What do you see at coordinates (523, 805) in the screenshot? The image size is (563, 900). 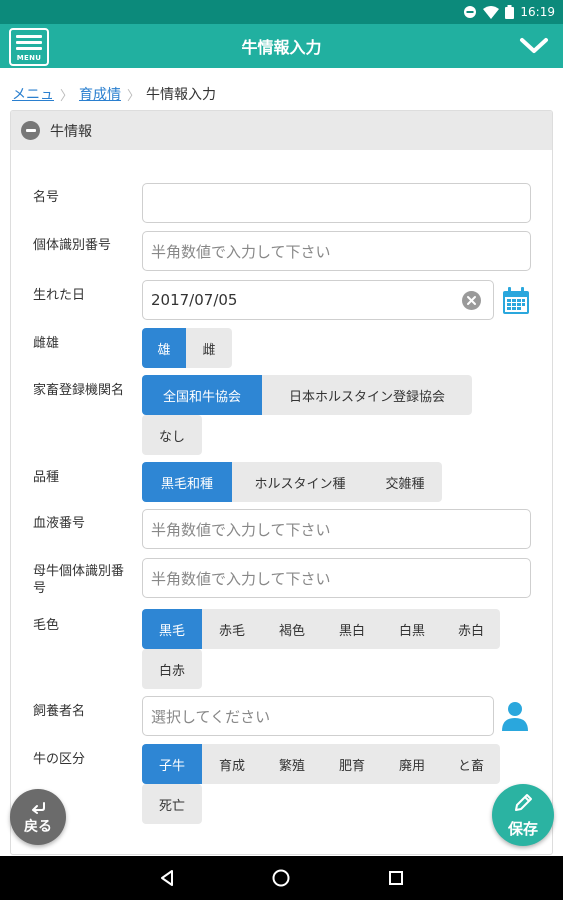 I see `pencil-icon` at bounding box center [523, 805].